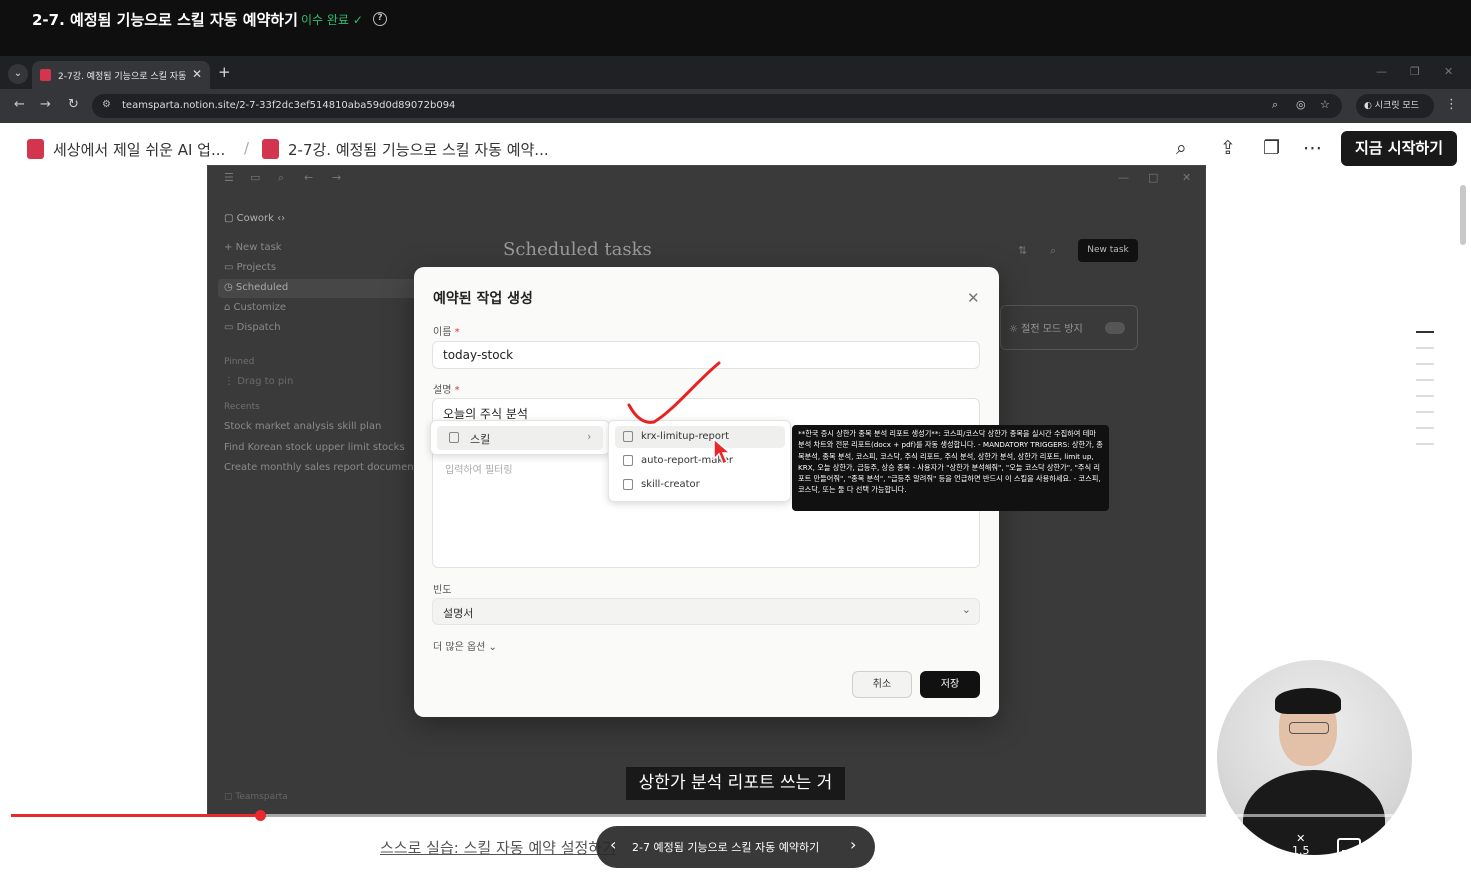 This screenshot has width=1471, height=873. Describe the element at coordinates (480, 439) in the screenshot. I see `menu-item-skill-label: 스킬` at that location.